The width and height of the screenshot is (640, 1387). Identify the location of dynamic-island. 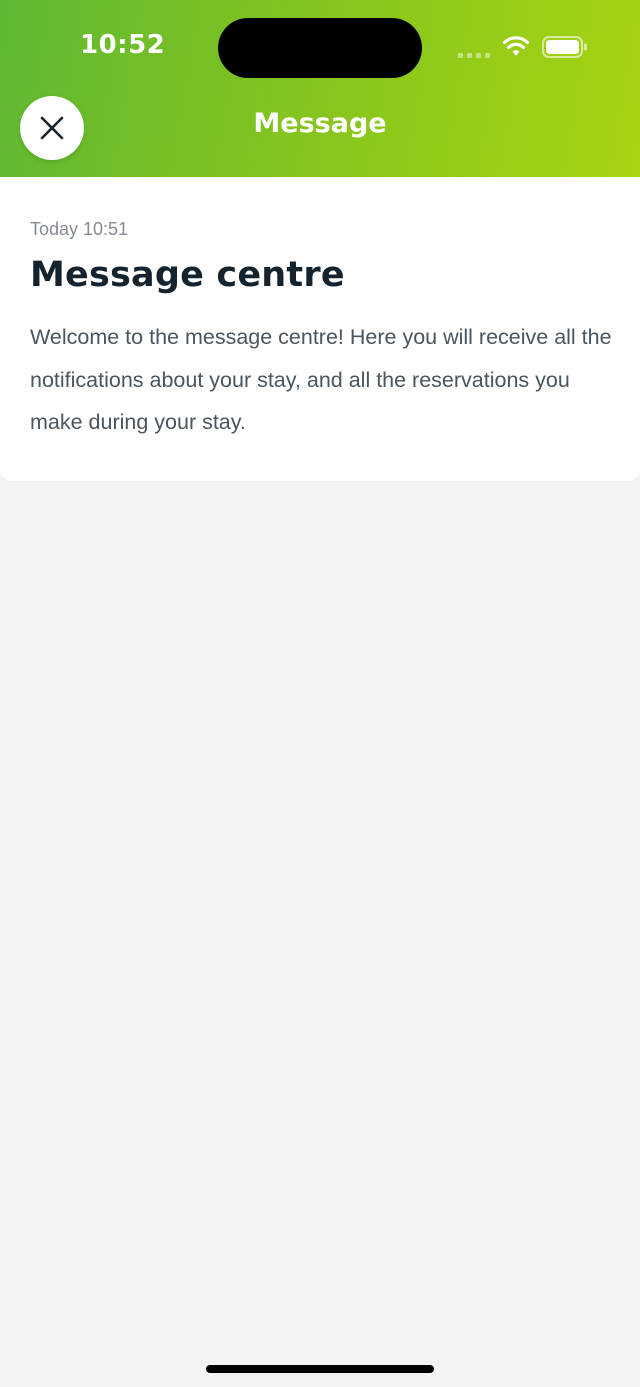
(320, 48).